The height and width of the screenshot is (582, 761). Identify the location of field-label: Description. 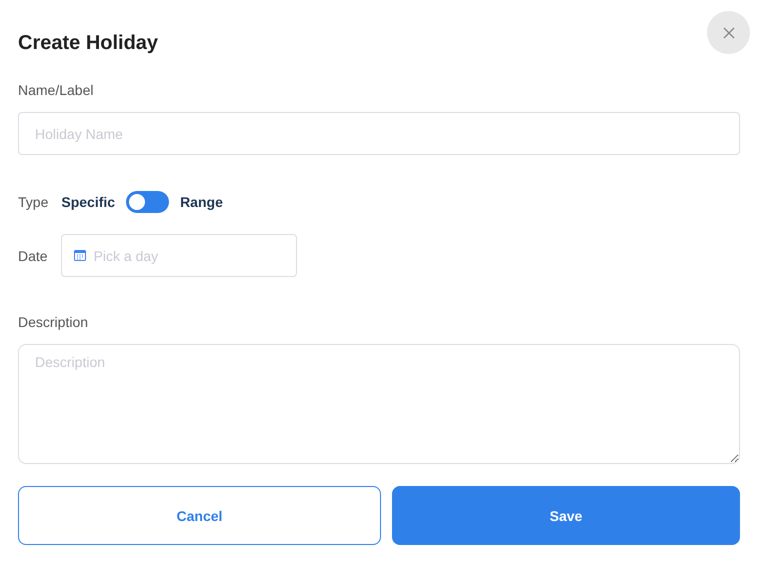
(54, 322).